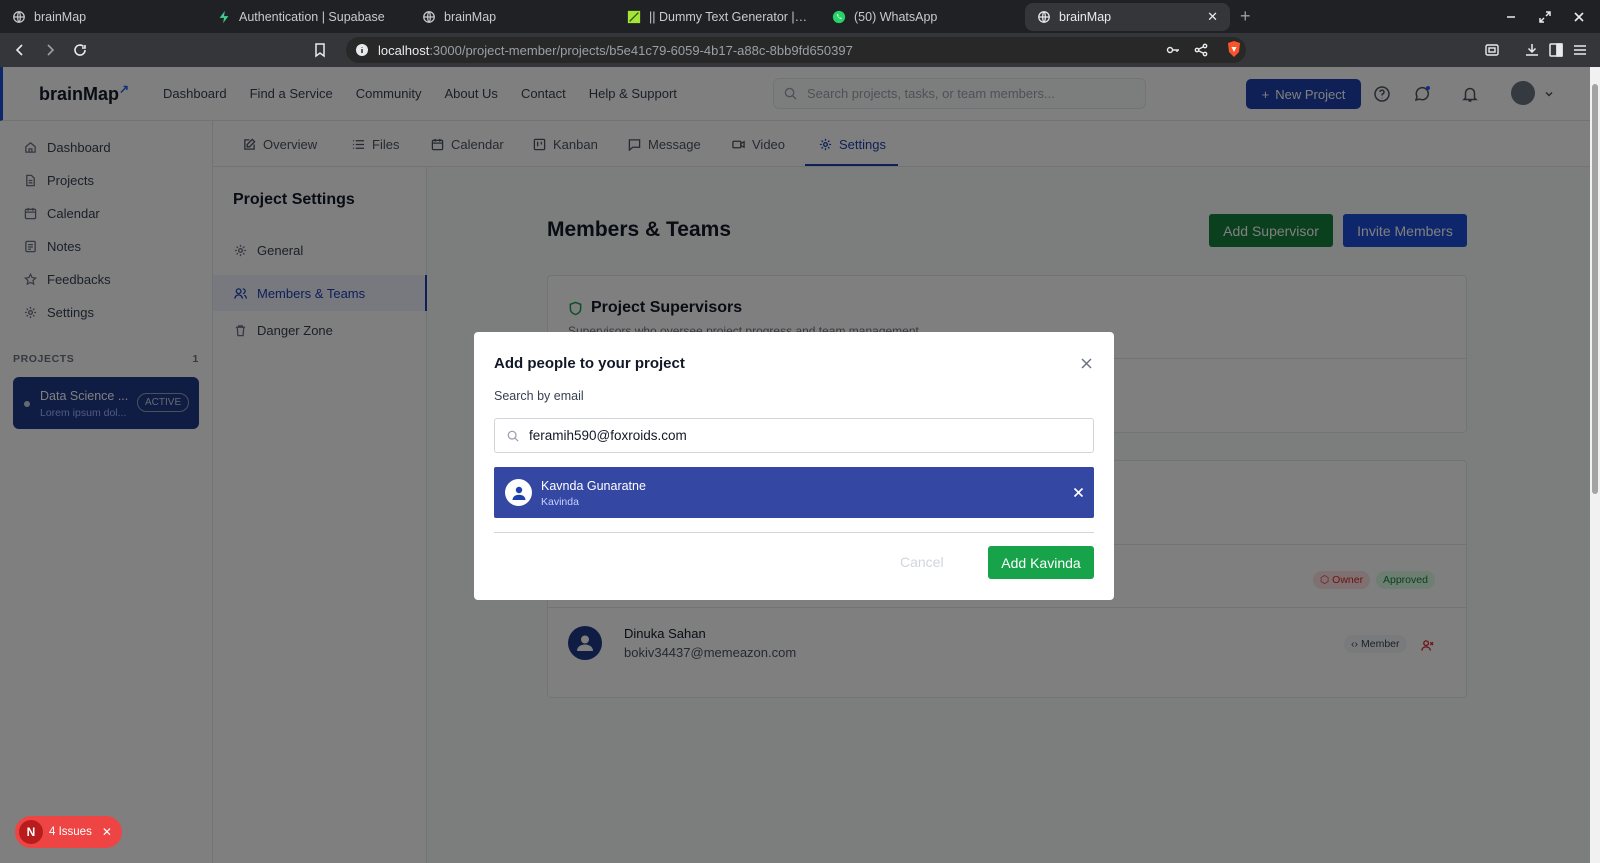  I want to click on issues-count: 4 Issues, so click(70, 832).